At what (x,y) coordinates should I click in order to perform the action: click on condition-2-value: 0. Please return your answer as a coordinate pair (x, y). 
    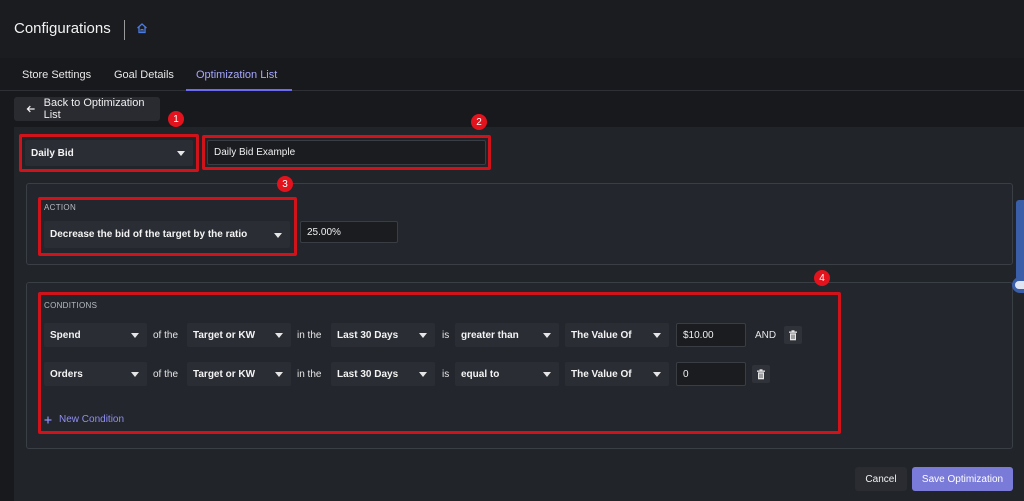
    Looking at the image, I should click on (686, 374).